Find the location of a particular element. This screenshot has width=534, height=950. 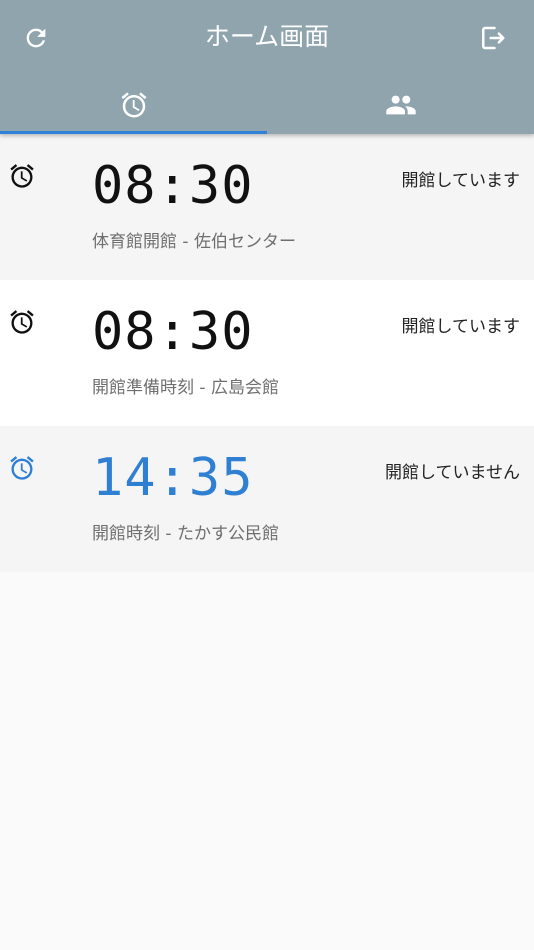

people-icon is located at coordinates (400, 104).